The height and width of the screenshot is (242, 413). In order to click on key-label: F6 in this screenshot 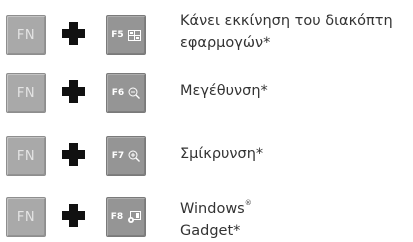, I will do `click(118, 93)`.